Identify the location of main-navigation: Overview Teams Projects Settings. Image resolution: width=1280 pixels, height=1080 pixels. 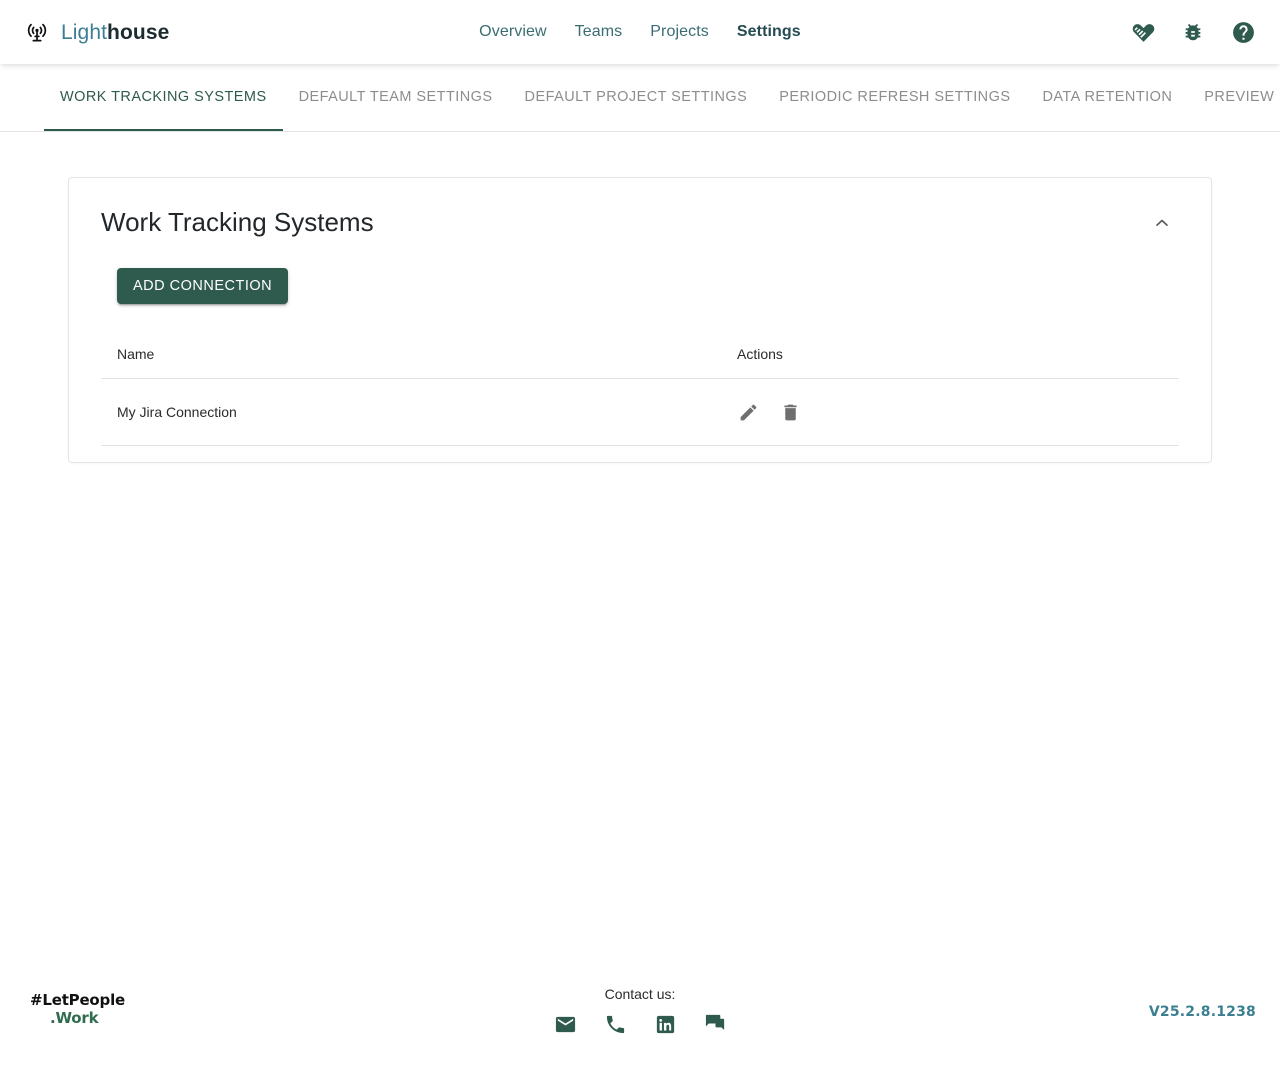
(640, 32).